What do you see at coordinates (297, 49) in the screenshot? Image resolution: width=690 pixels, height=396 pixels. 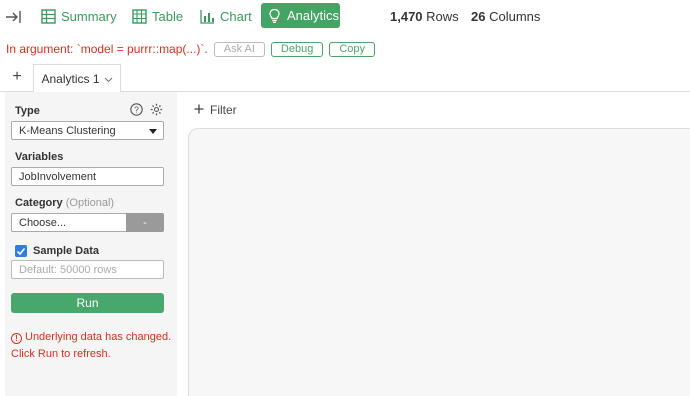 I see `debug-button: Debug` at bounding box center [297, 49].